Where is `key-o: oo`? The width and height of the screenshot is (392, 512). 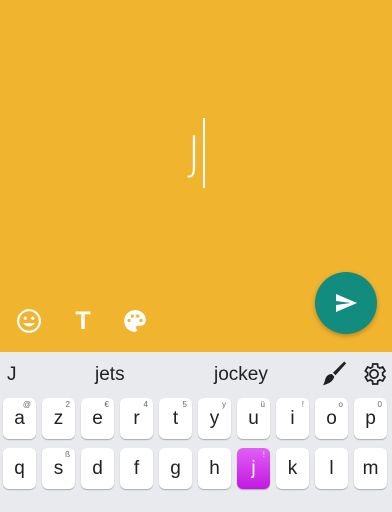
key-o: oo is located at coordinates (331, 418).